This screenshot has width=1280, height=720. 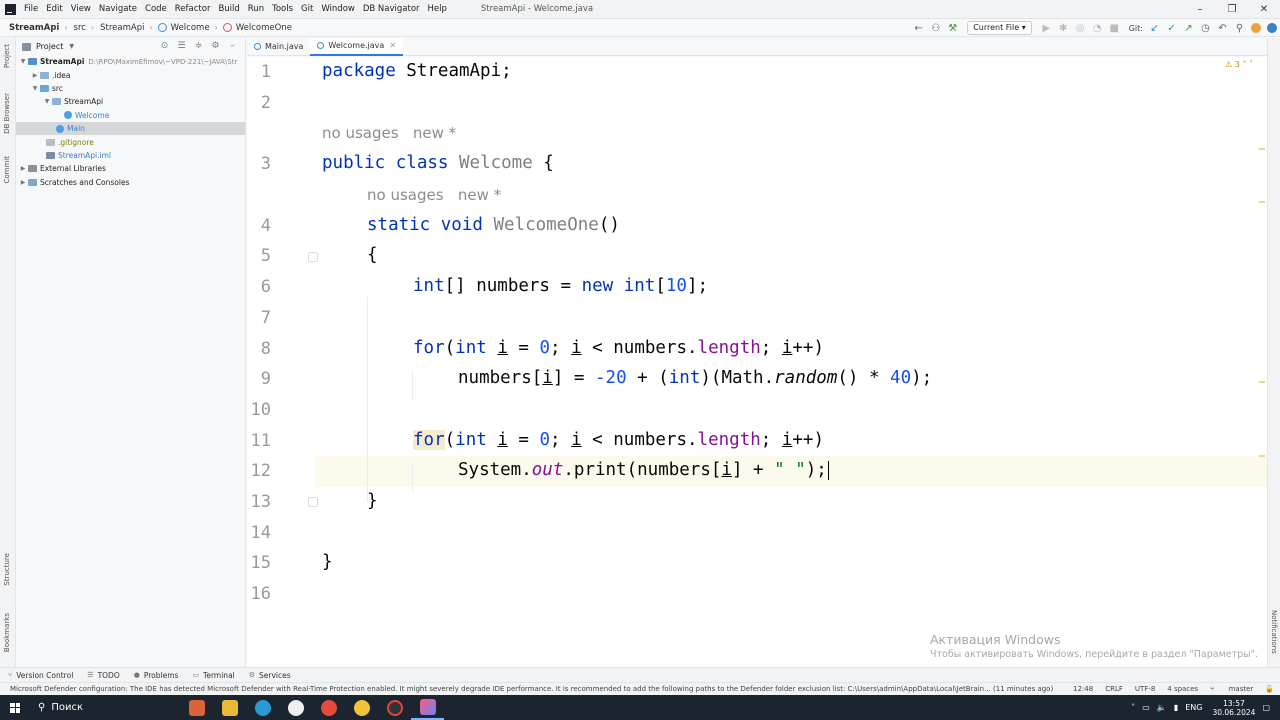 I want to click on tree-node-idea: ▶ .idea, so click(x=130, y=74).